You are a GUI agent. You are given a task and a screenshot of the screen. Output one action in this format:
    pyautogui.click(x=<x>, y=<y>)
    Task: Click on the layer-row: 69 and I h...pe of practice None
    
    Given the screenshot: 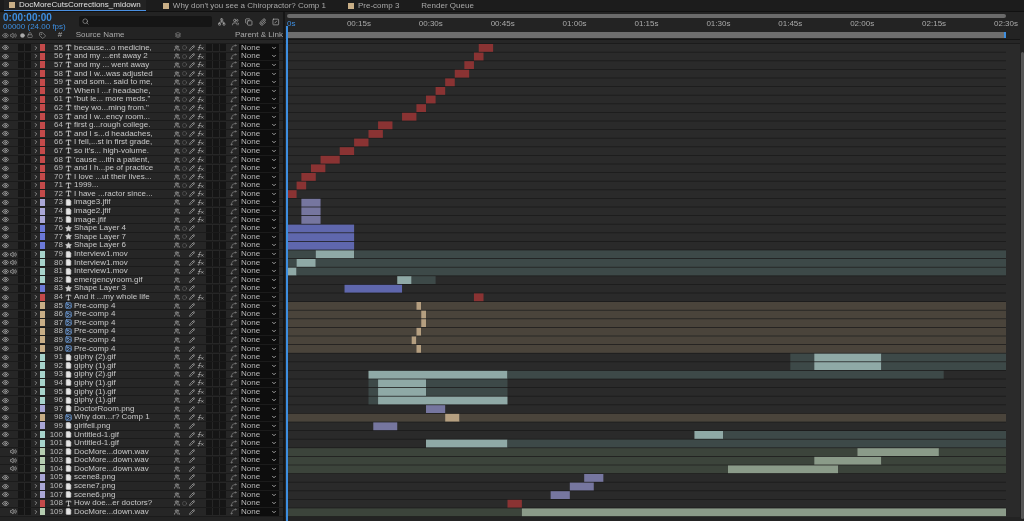 What is the action you would take?
    pyautogui.click(x=141, y=168)
    